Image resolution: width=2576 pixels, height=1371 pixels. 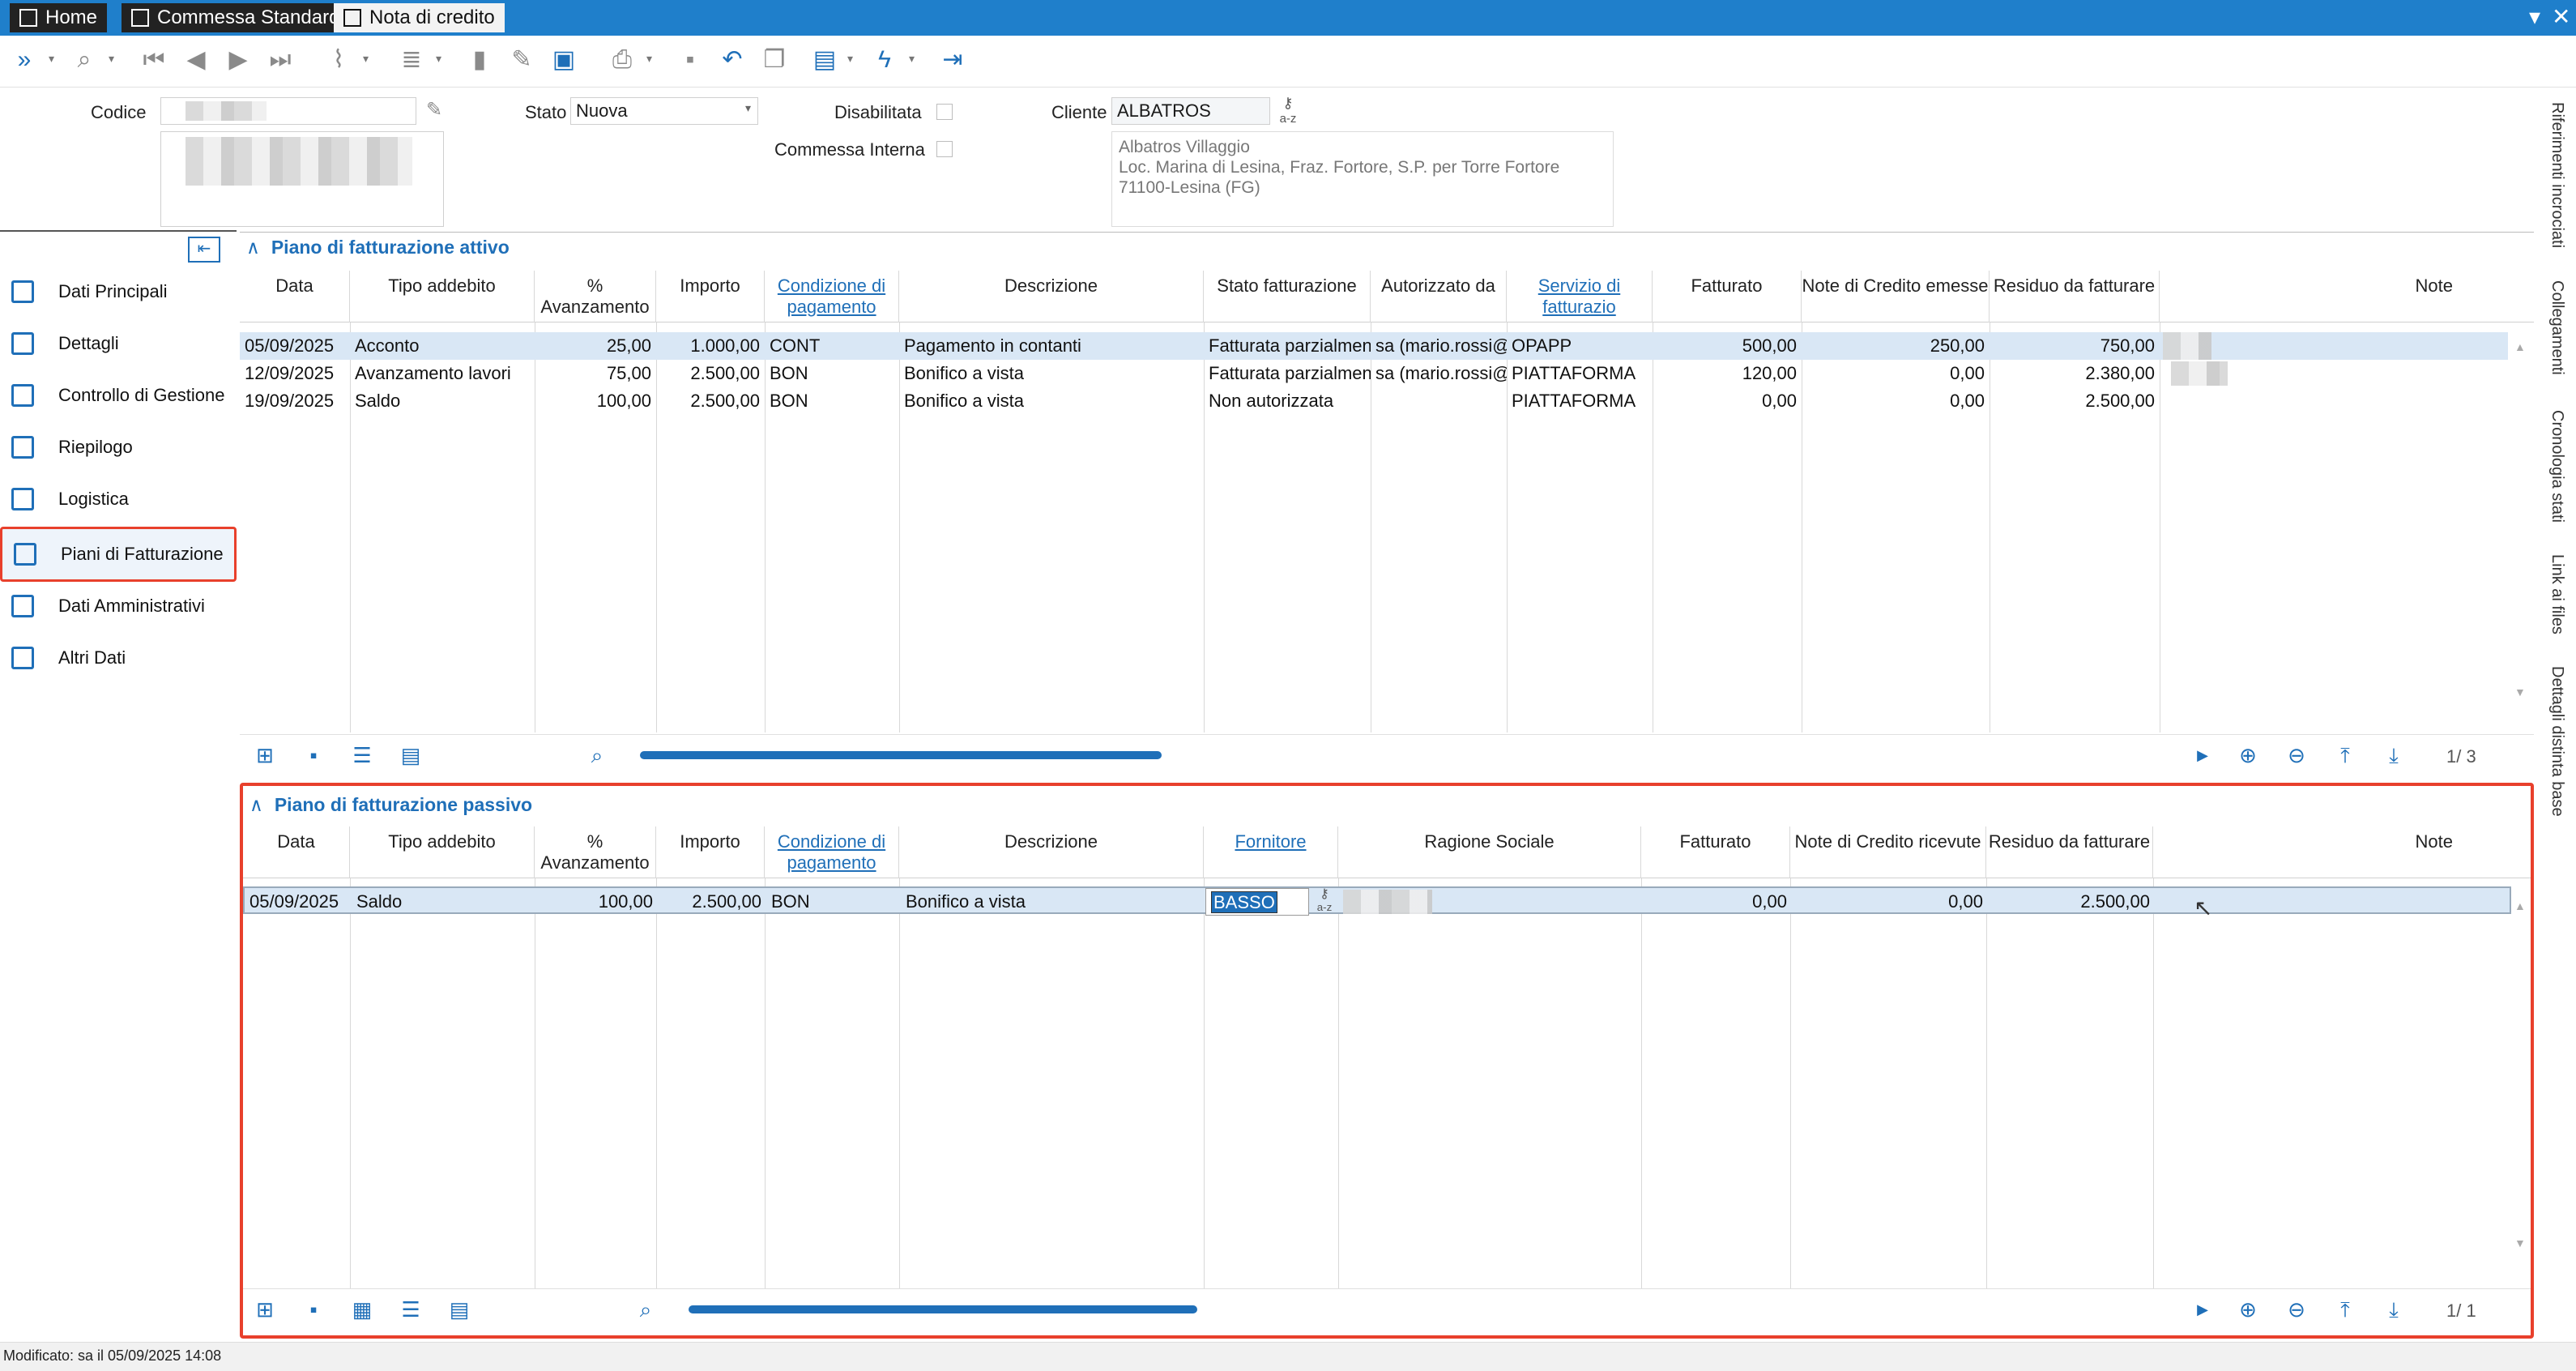 I want to click on sidebar-item-controllo-di-gestione: Controllo di Gestione, so click(x=118, y=396).